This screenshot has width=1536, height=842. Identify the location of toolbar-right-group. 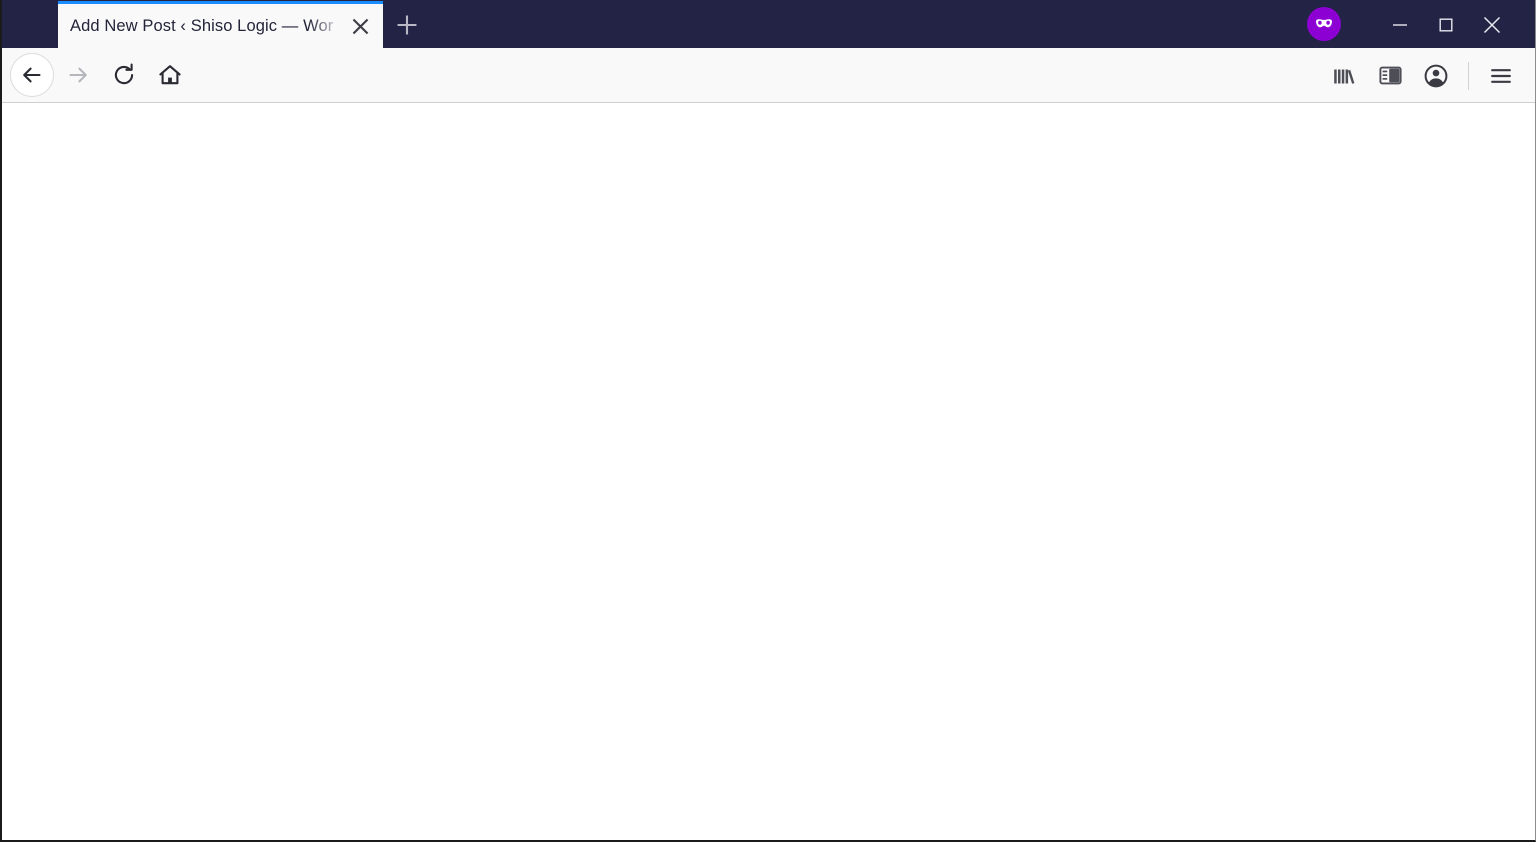
(1423, 75).